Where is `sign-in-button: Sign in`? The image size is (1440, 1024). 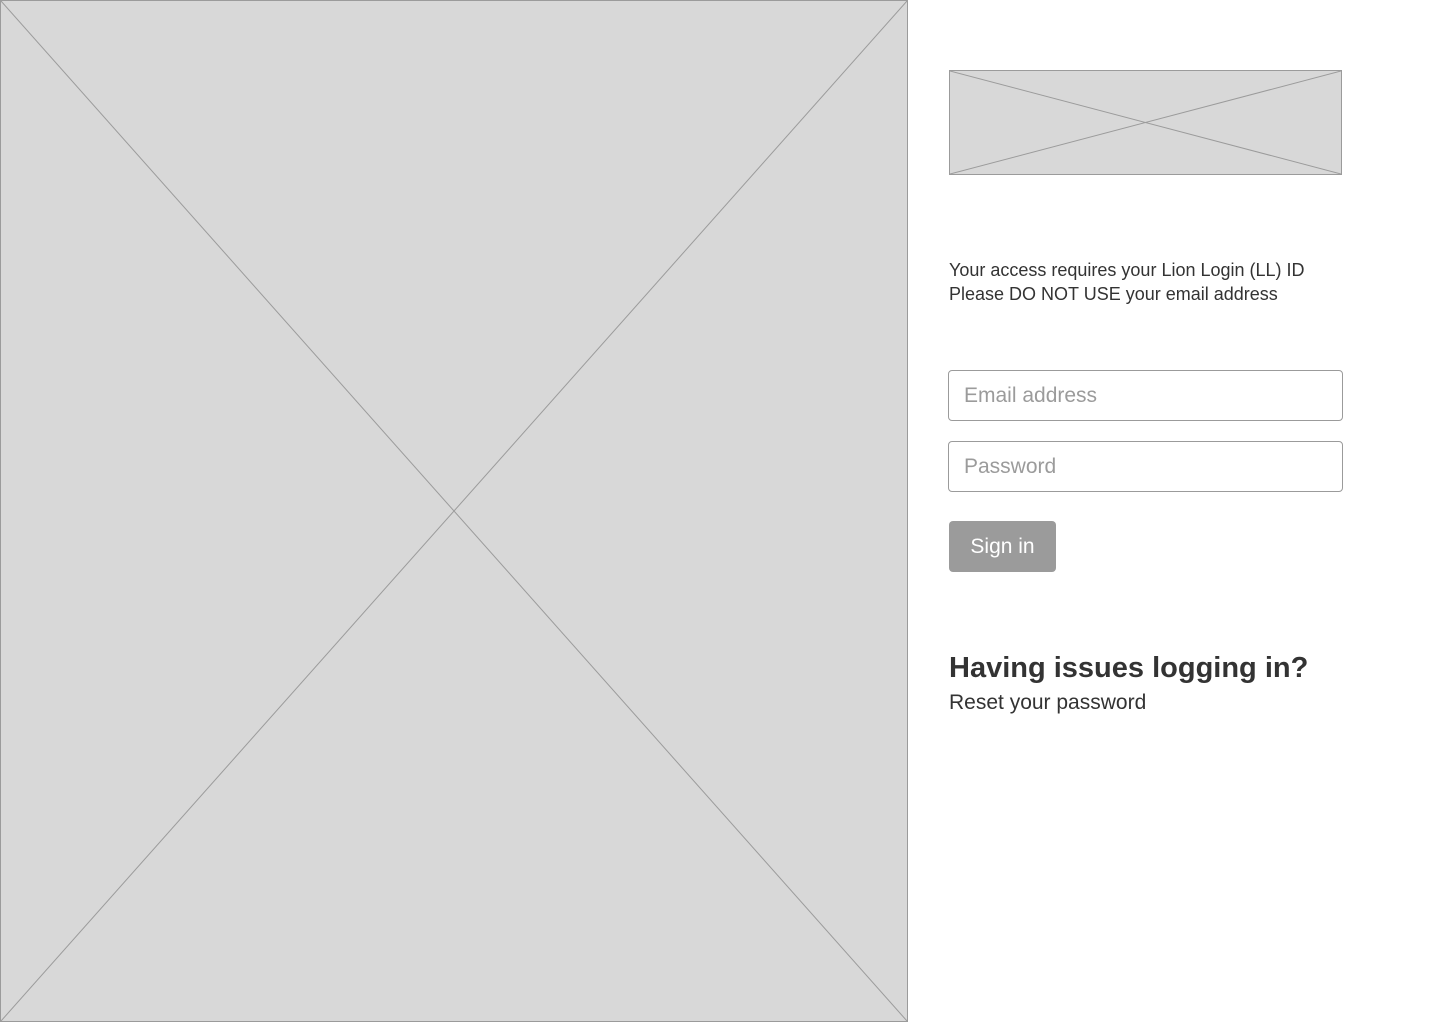
sign-in-button: Sign in is located at coordinates (1002, 546).